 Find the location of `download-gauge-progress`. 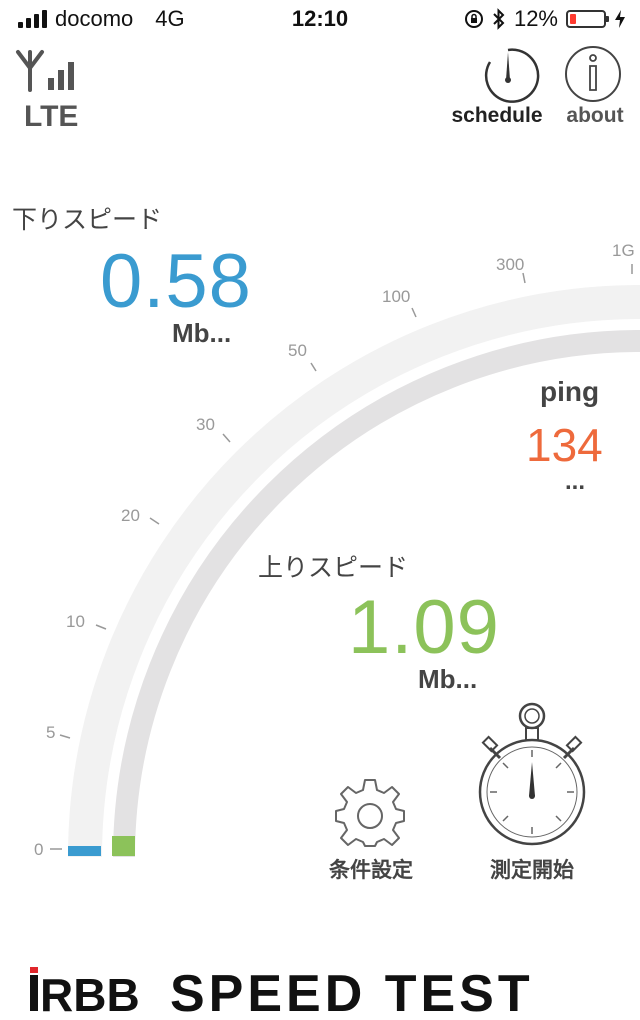

download-gauge-progress is located at coordinates (84, 851).